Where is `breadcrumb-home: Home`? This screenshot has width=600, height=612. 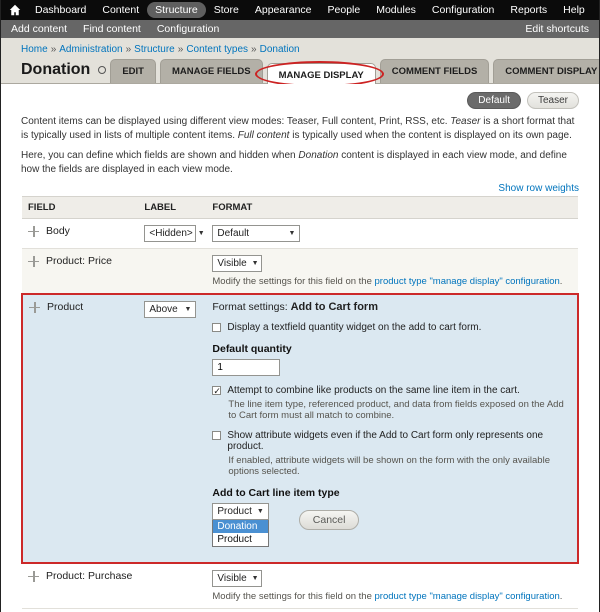 breadcrumb-home: Home is located at coordinates (34, 49).